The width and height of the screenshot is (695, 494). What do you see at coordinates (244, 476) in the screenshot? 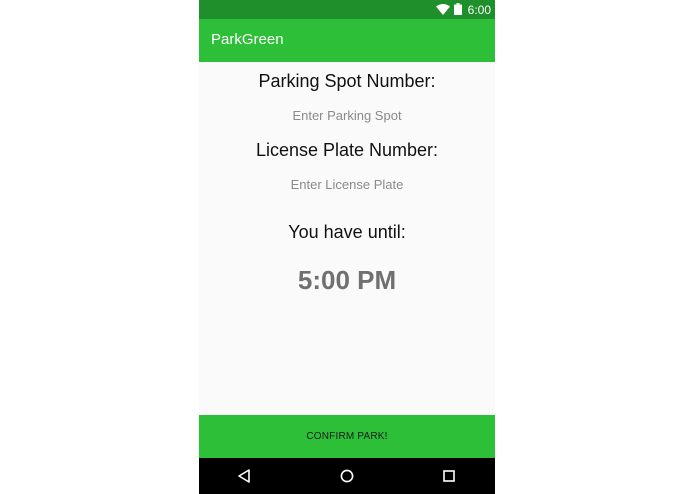
I see `back-icon` at bounding box center [244, 476].